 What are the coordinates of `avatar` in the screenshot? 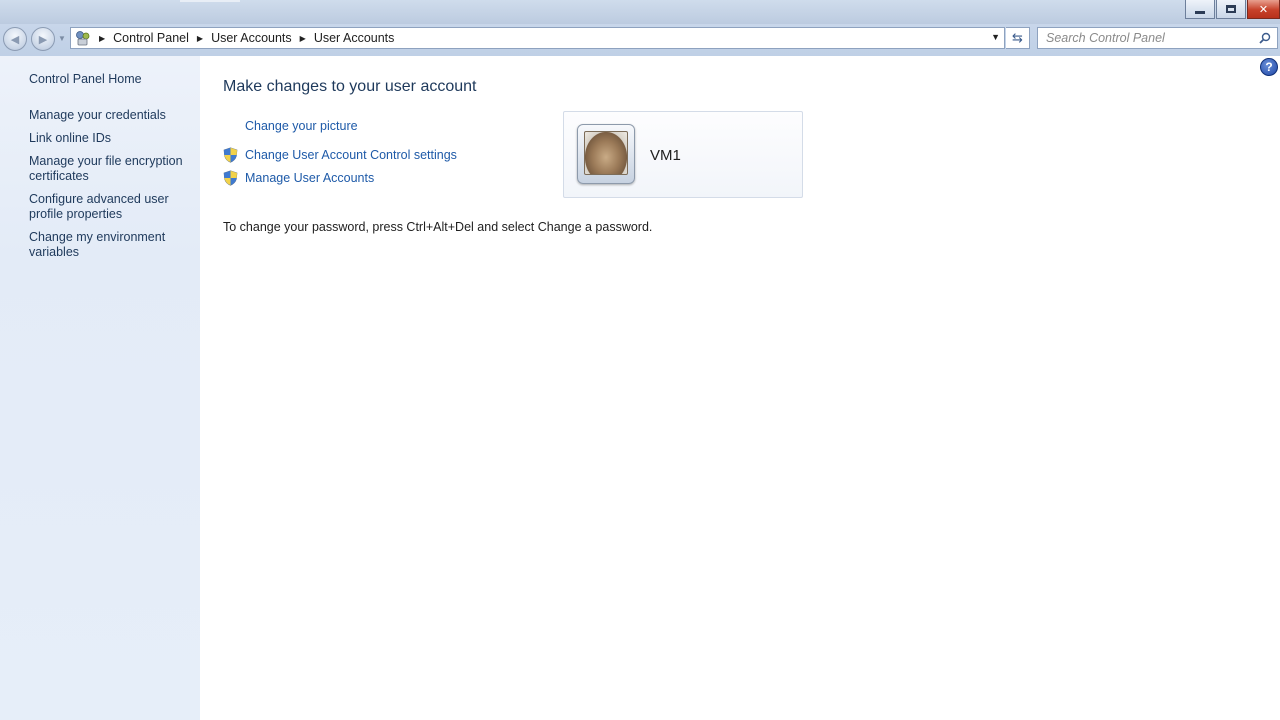 It's located at (606, 154).